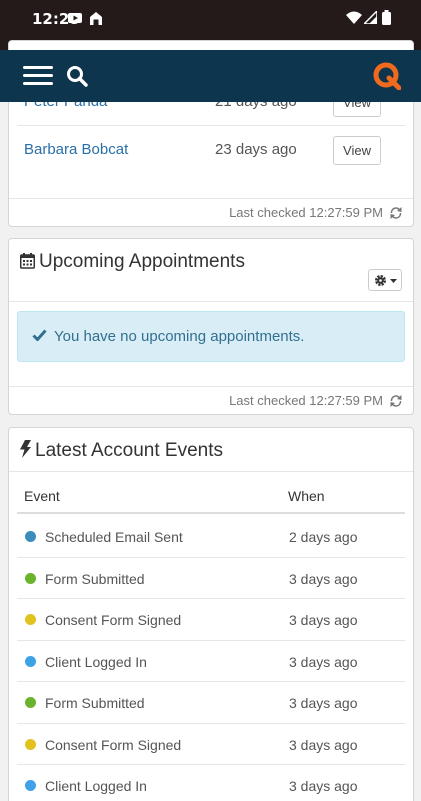  I want to click on client-name-link: Barbara Bobcat, so click(76, 149).